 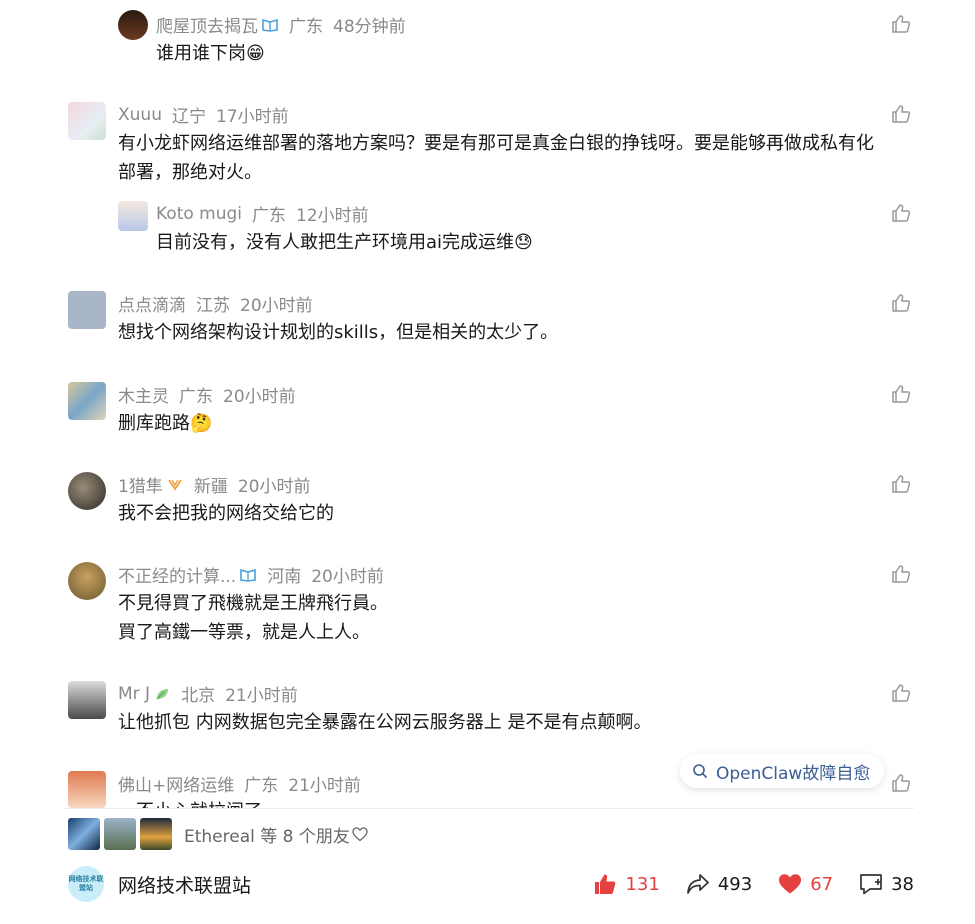 What do you see at coordinates (385, 722) in the screenshot?
I see `comment-text: 让他抓包 内网数据包完全暴露在公网云服务器上 是不是有点颠啊。` at bounding box center [385, 722].